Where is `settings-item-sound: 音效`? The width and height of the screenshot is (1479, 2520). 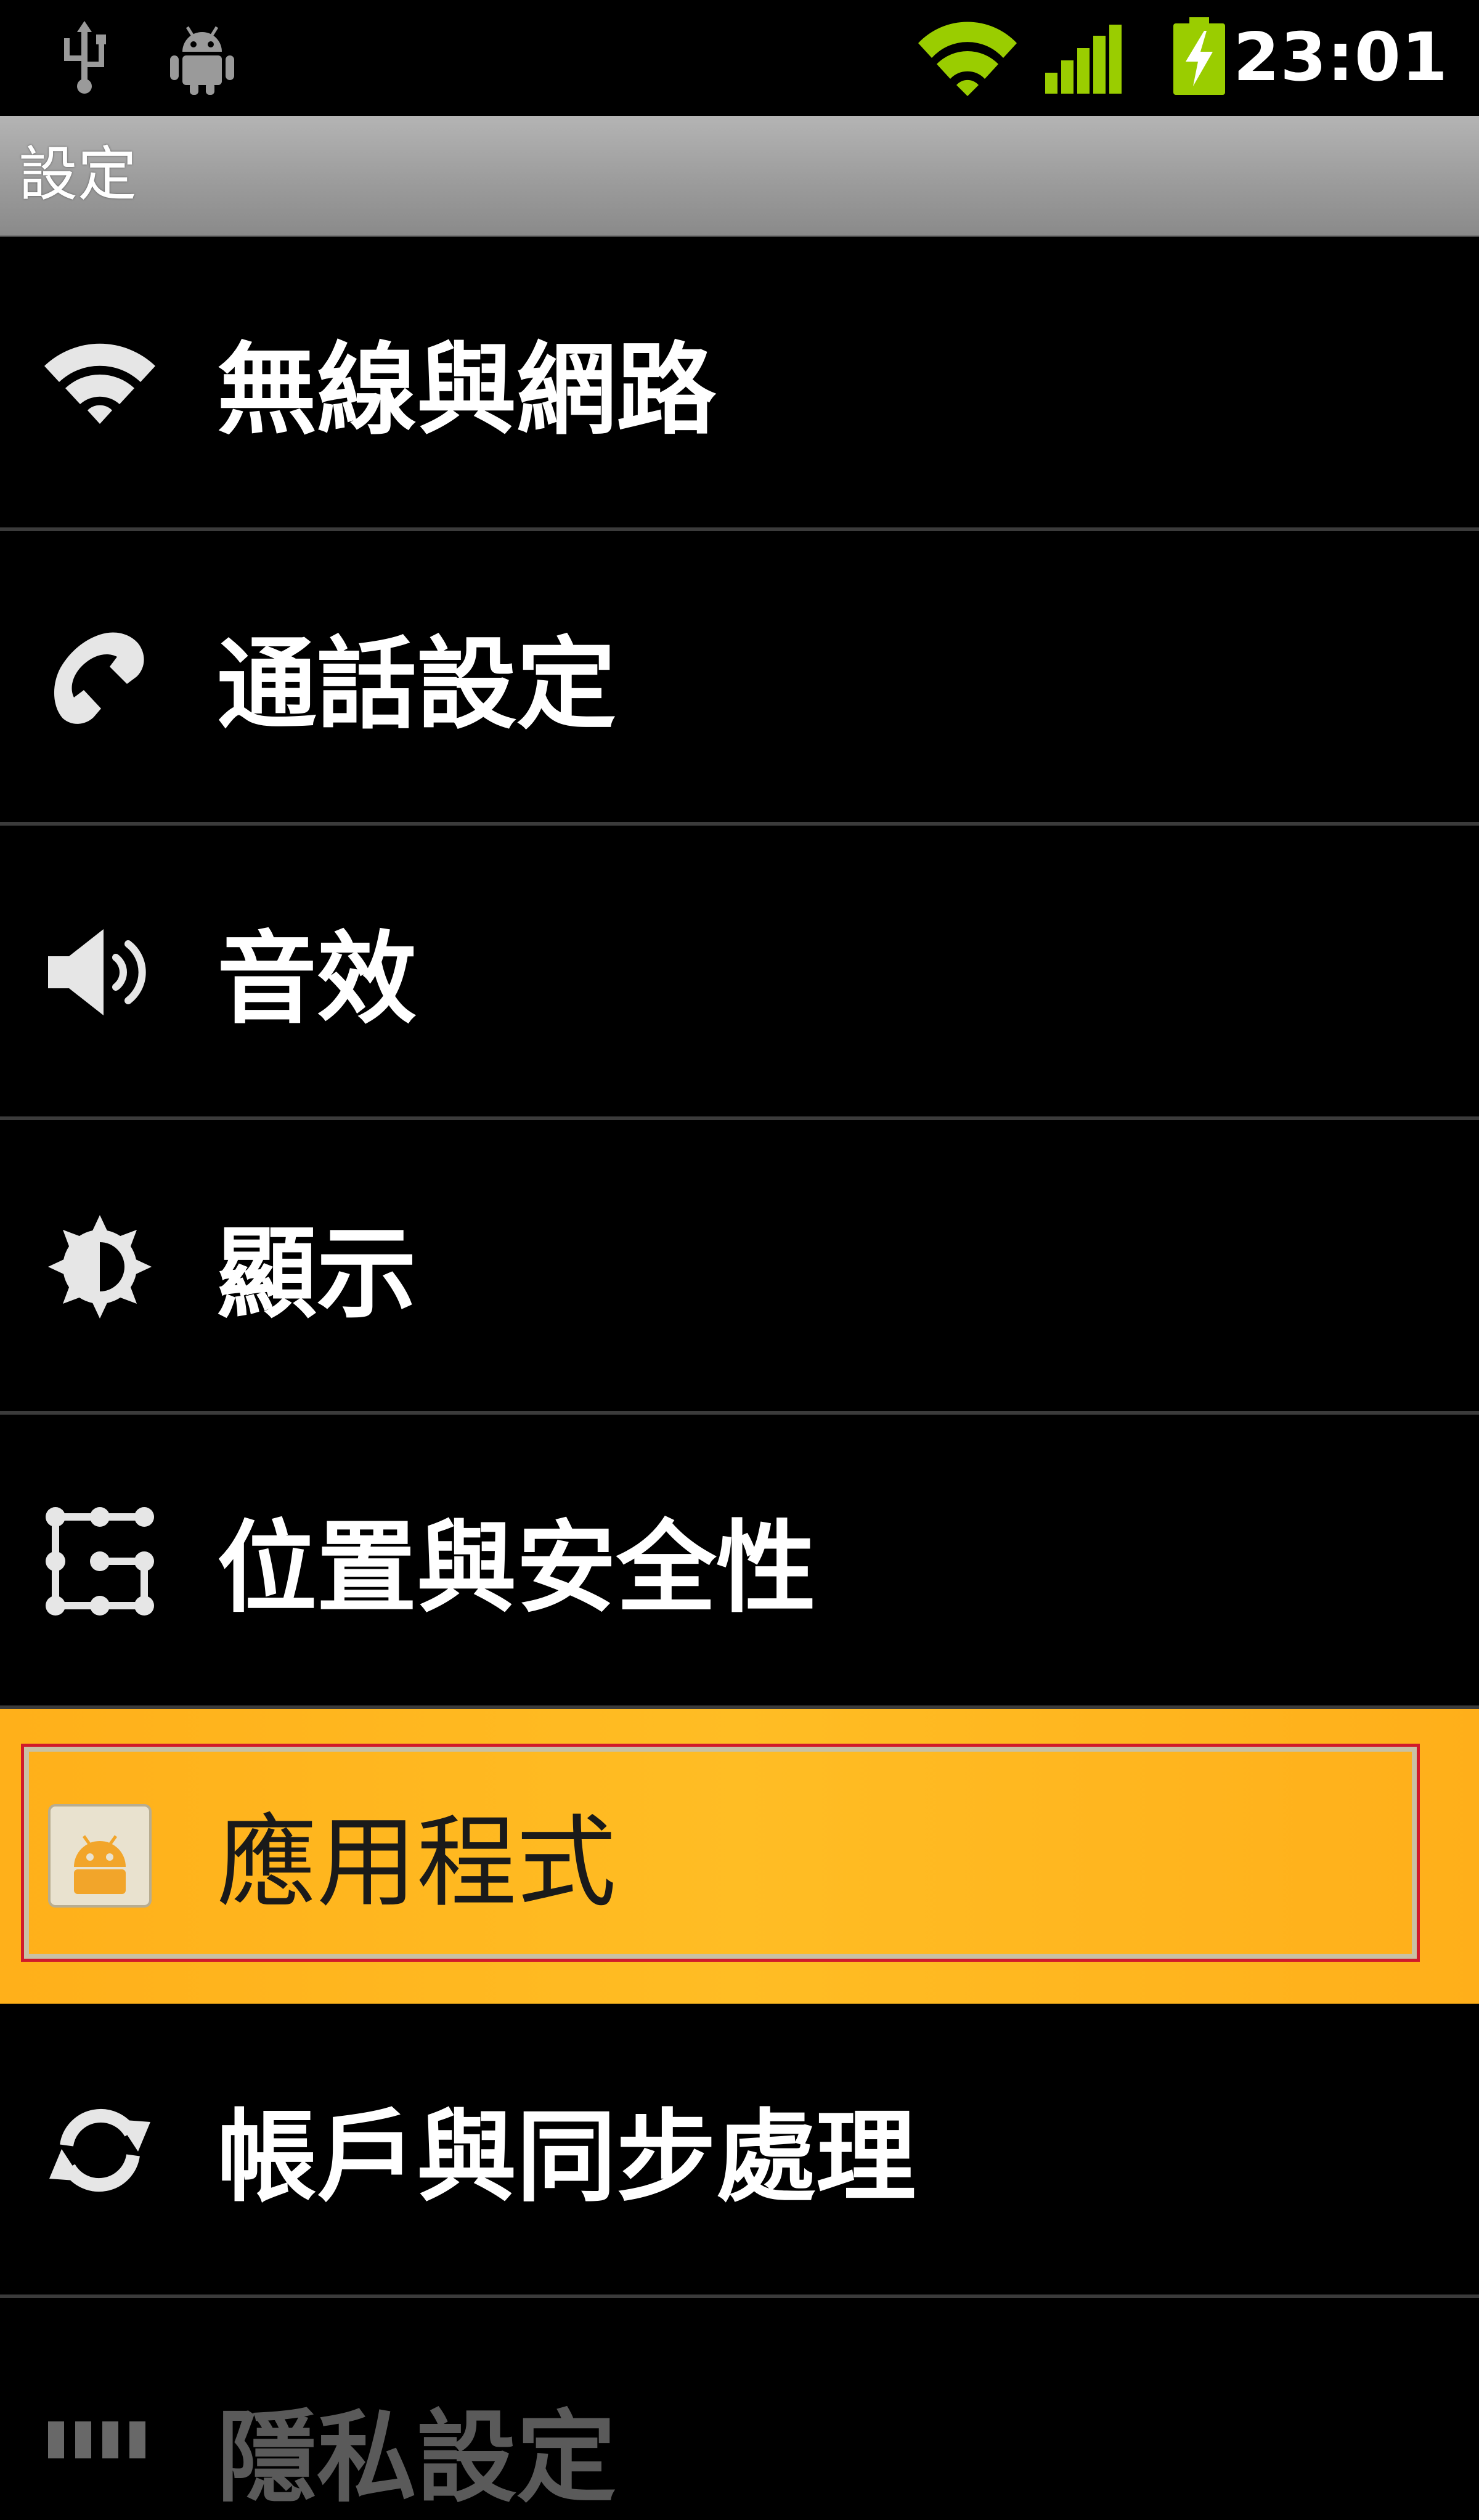
settings-item-sound: 音效 is located at coordinates (739, 973).